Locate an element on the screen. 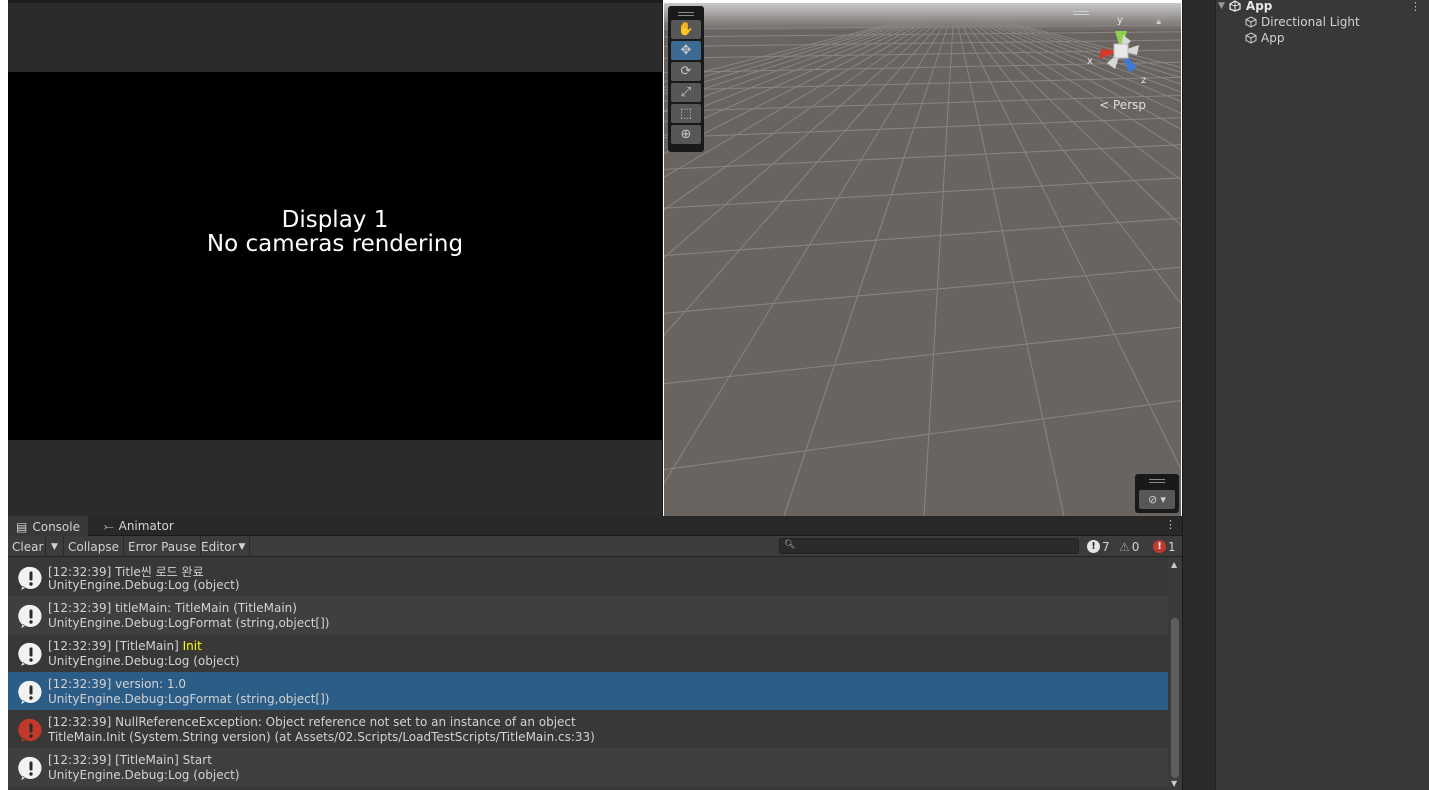 The image size is (1429, 790). persp-label: Persp is located at coordinates (1129, 105).